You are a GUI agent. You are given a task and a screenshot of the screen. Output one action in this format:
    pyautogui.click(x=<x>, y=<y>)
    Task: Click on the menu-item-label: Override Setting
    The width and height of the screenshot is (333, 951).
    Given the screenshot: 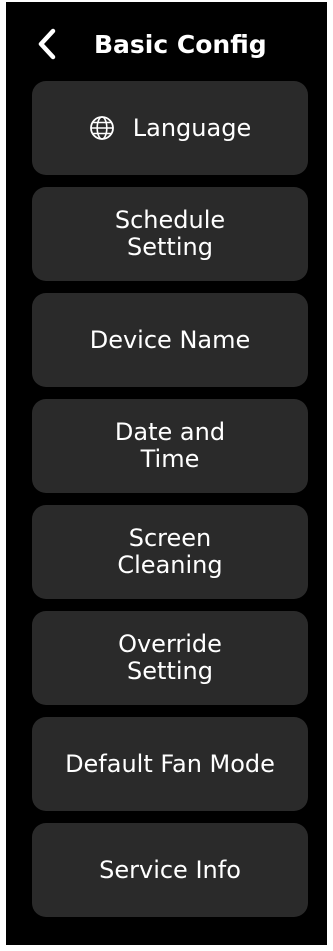 What is the action you would take?
    pyautogui.click(x=170, y=657)
    